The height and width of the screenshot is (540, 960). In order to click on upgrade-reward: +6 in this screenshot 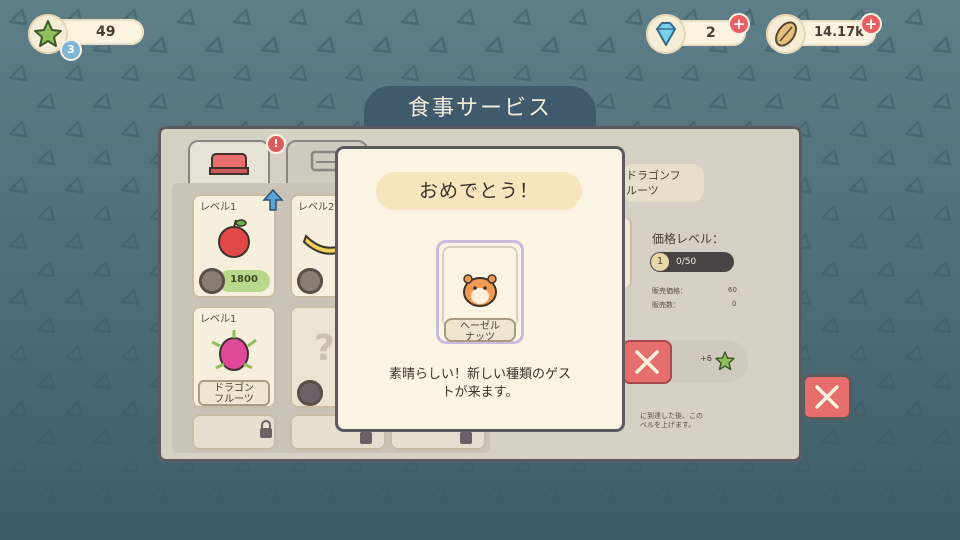, I will do `click(704, 361)`.